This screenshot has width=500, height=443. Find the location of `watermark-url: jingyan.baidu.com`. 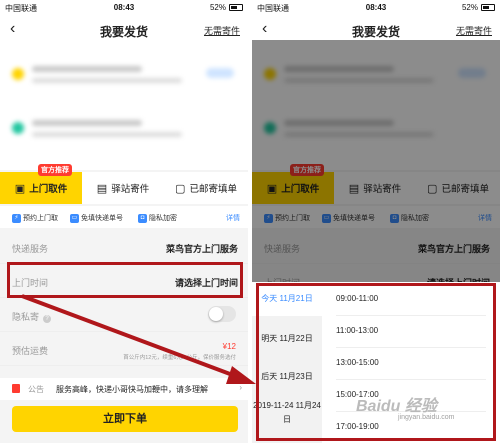

watermark-url: jingyan.baidu.com is located at coordinates (426, 417).